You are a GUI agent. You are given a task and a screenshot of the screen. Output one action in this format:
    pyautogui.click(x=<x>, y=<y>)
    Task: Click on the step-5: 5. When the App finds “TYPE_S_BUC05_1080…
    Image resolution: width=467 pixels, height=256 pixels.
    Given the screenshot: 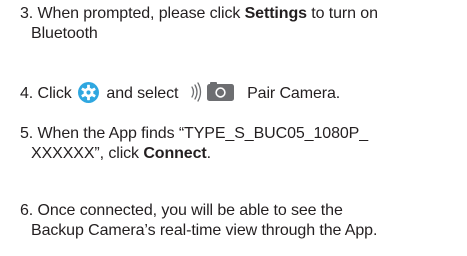 What is the action you would take?
    pyautogui.click(x=242, y=144)
    